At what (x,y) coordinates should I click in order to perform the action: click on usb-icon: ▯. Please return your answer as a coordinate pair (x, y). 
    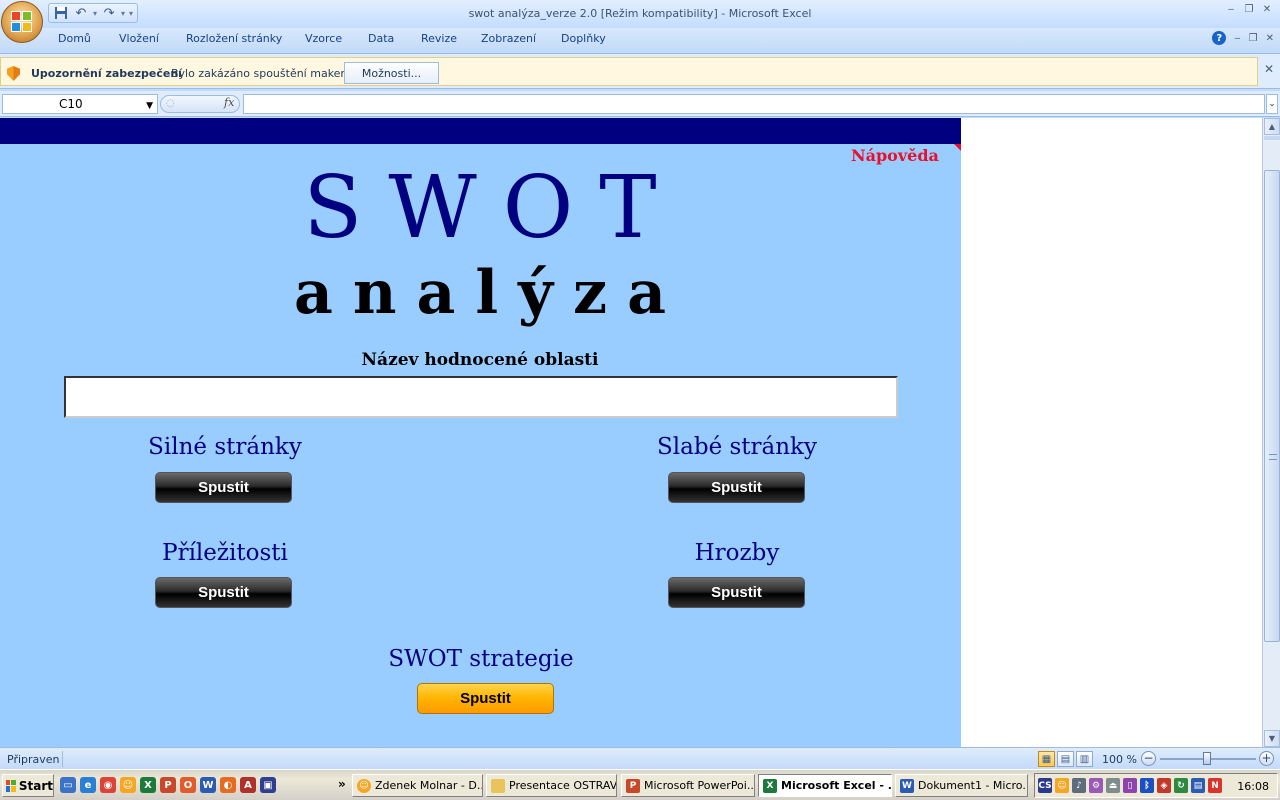
    Looking at the image, I should click on (1130, 785).